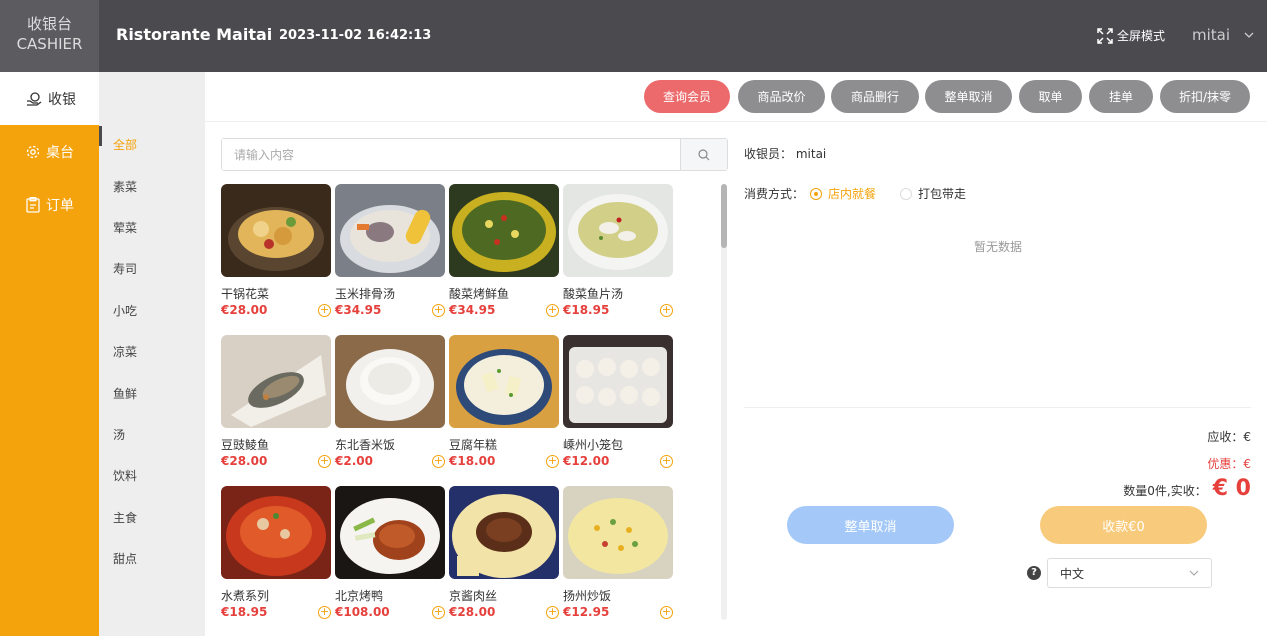 The image size is (1267, 636). What do you see at coordinates (49, 98) in the screenshot?
I see `nav-item-cashier: 收银` at bounding box center [49, 98].